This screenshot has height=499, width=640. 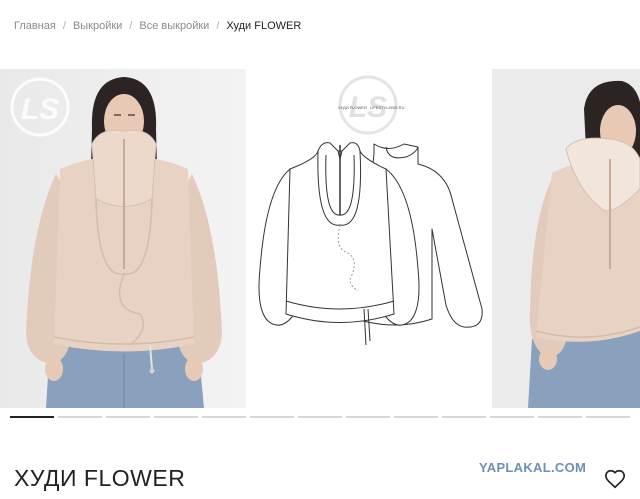 I want to click on sketch-caption-right: LIFESTYLEBIS.RU, so click(x=387, y=107).